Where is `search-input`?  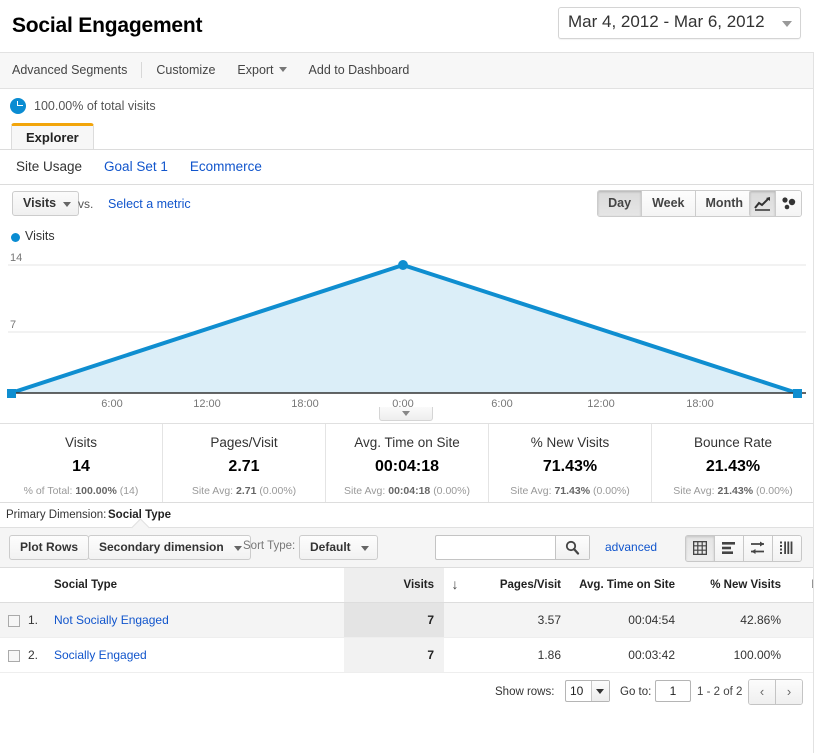 search-input is located at coordinates (496, 547).